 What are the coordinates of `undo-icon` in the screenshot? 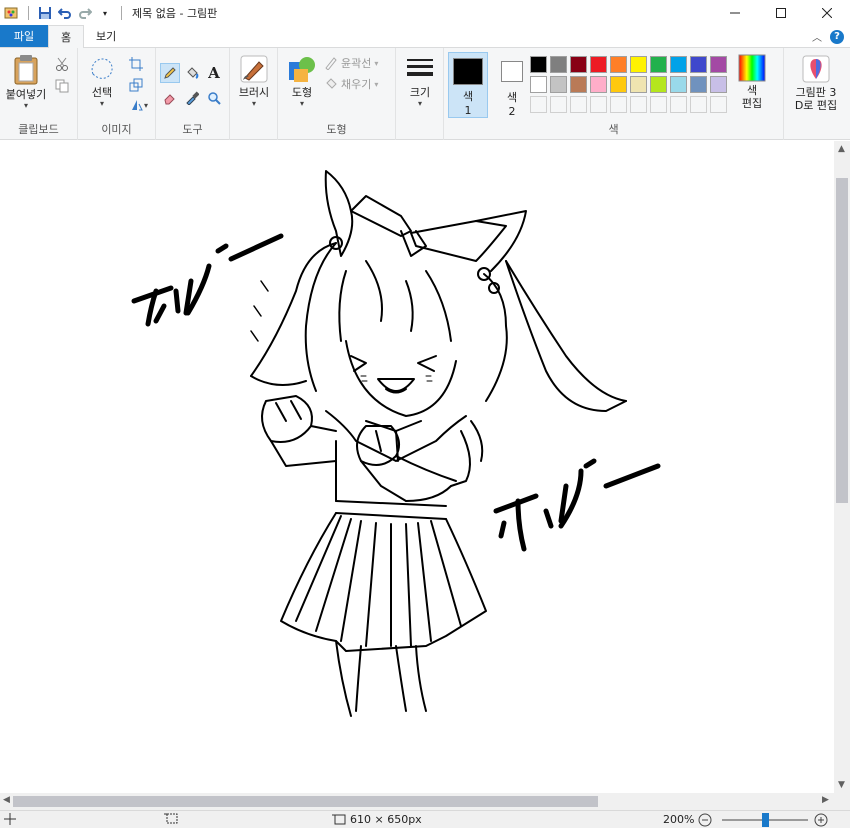 It's located at (65, 13).